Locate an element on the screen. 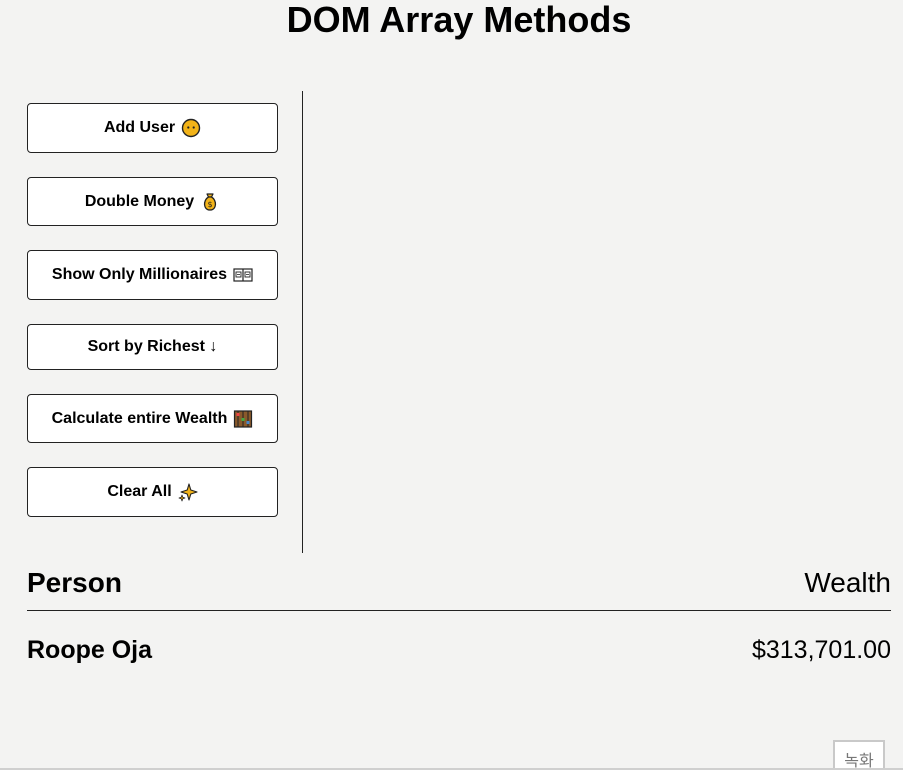 The image size is (903, 770). table-header: Person Wealth is located at coordinates (459, 583).